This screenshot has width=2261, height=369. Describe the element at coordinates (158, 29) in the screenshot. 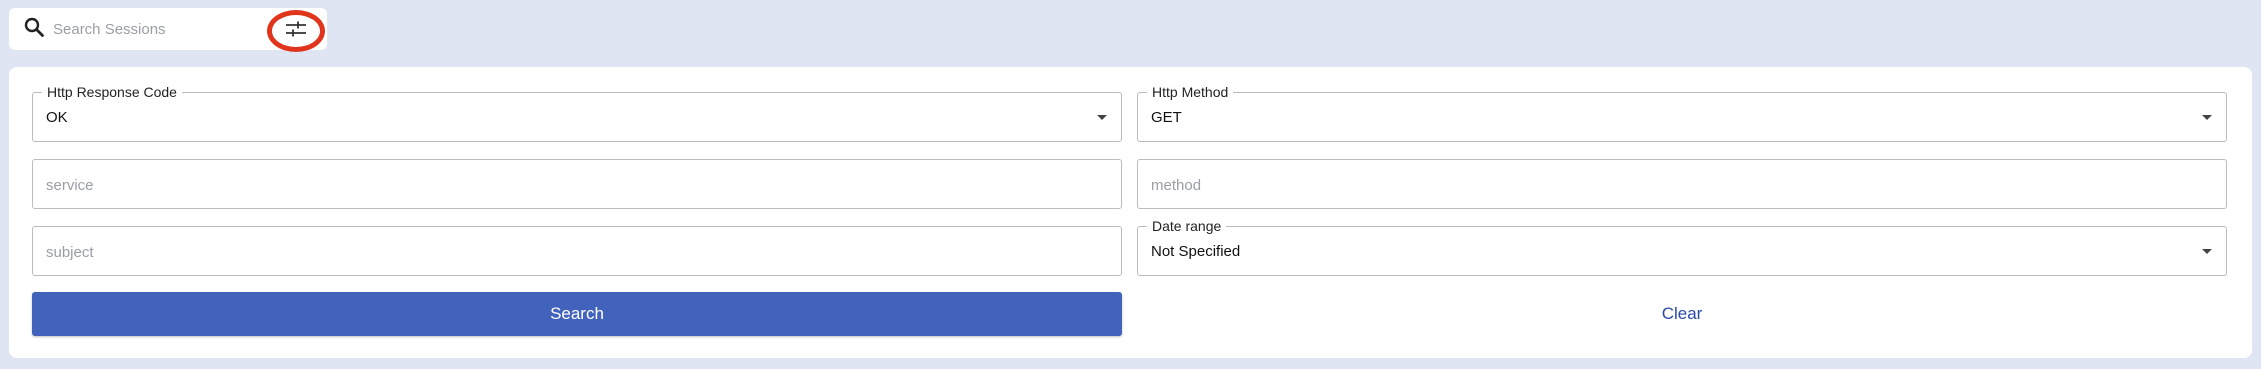

I see `search-sessions-input` at that location.